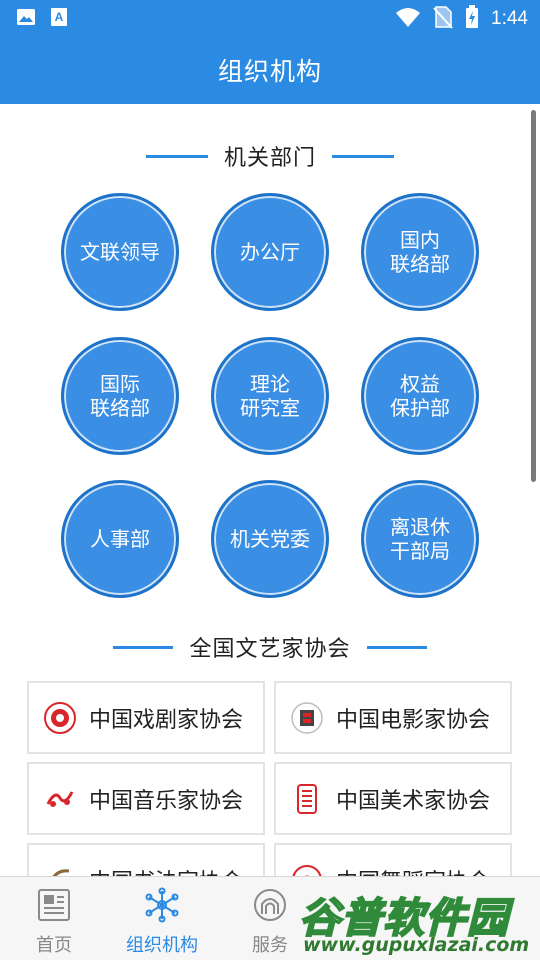 This screenshot has width=540, height=960. I want to click on dept-button: 离退休 干部局, so click(420, 539).